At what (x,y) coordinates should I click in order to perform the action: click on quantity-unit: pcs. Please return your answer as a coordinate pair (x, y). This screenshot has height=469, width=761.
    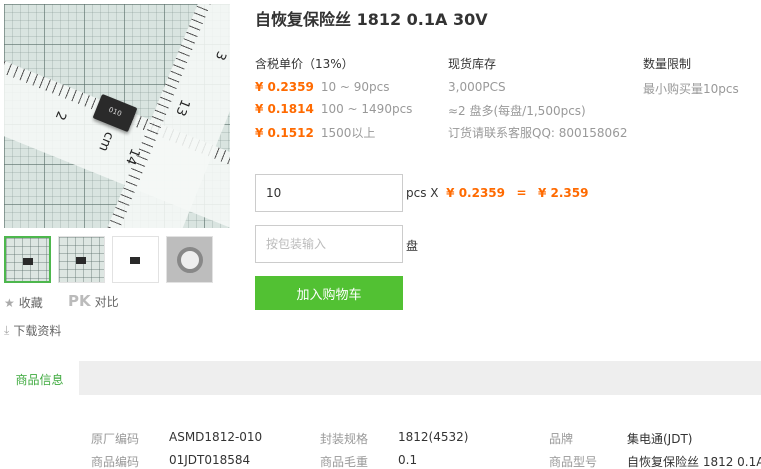
    Looking at the image, I should click on (416, 193).